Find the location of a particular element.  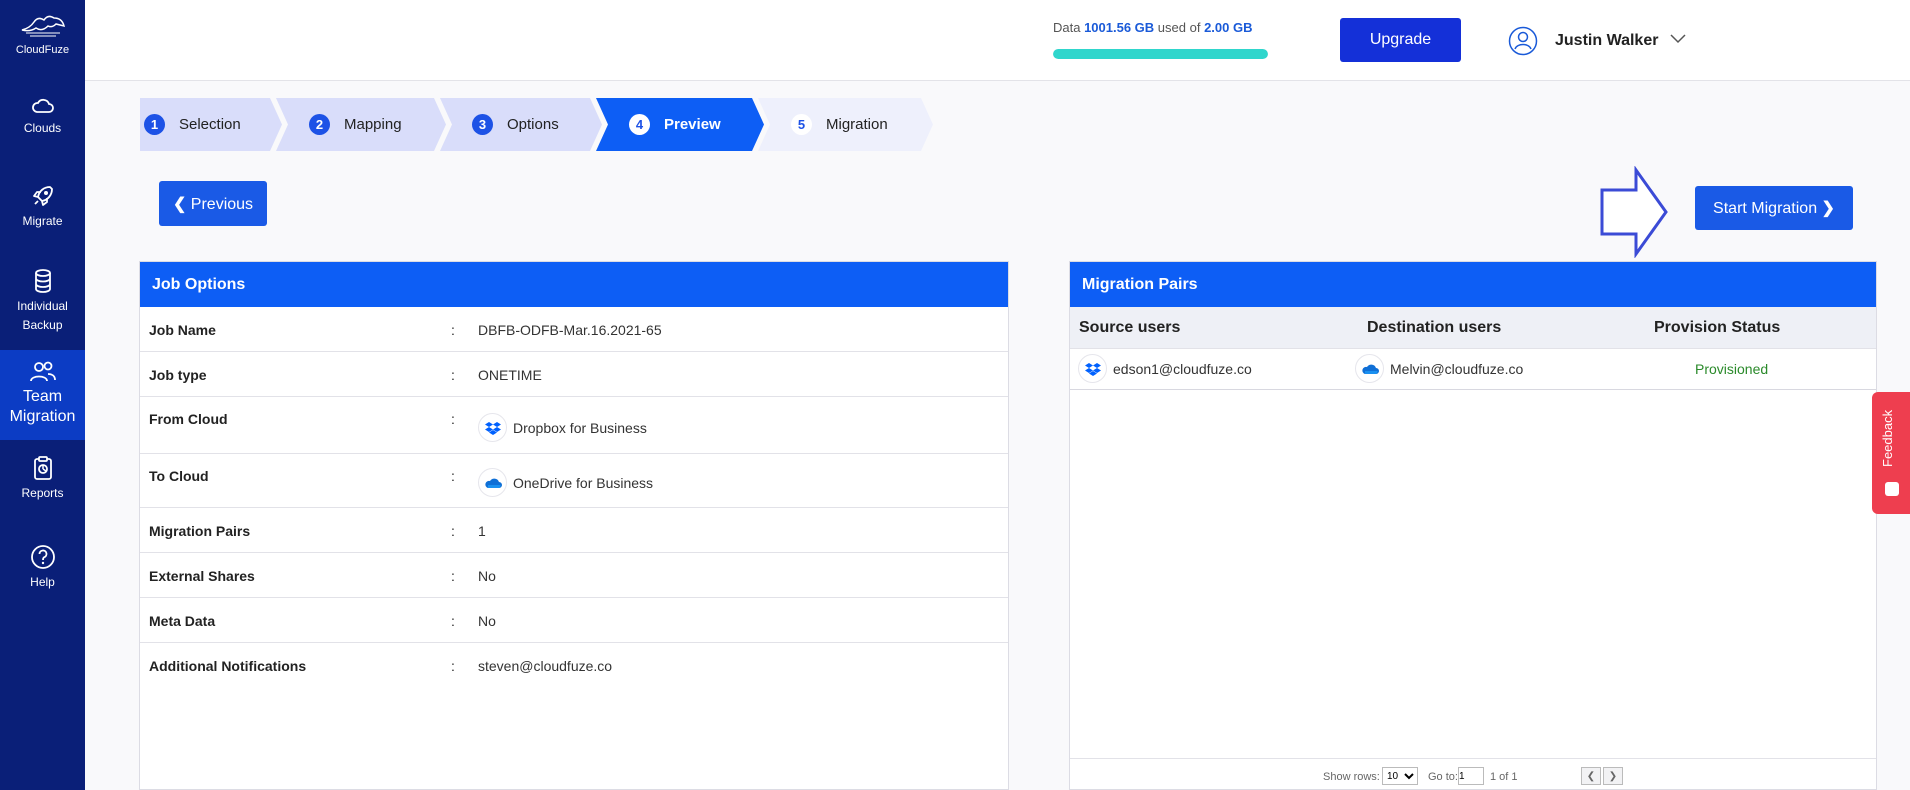

rows-per-page-select: 10 is located at coordinates (1400, 776).